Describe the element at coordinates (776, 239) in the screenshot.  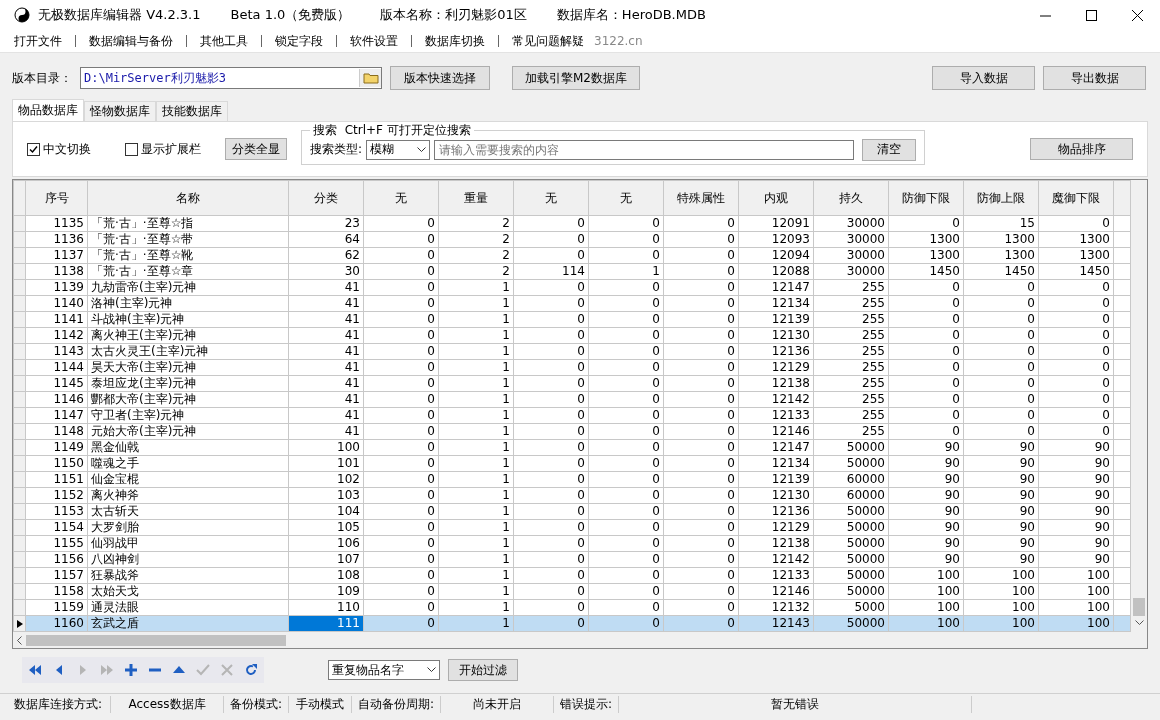
I see `table-cell: 12093` at that location.